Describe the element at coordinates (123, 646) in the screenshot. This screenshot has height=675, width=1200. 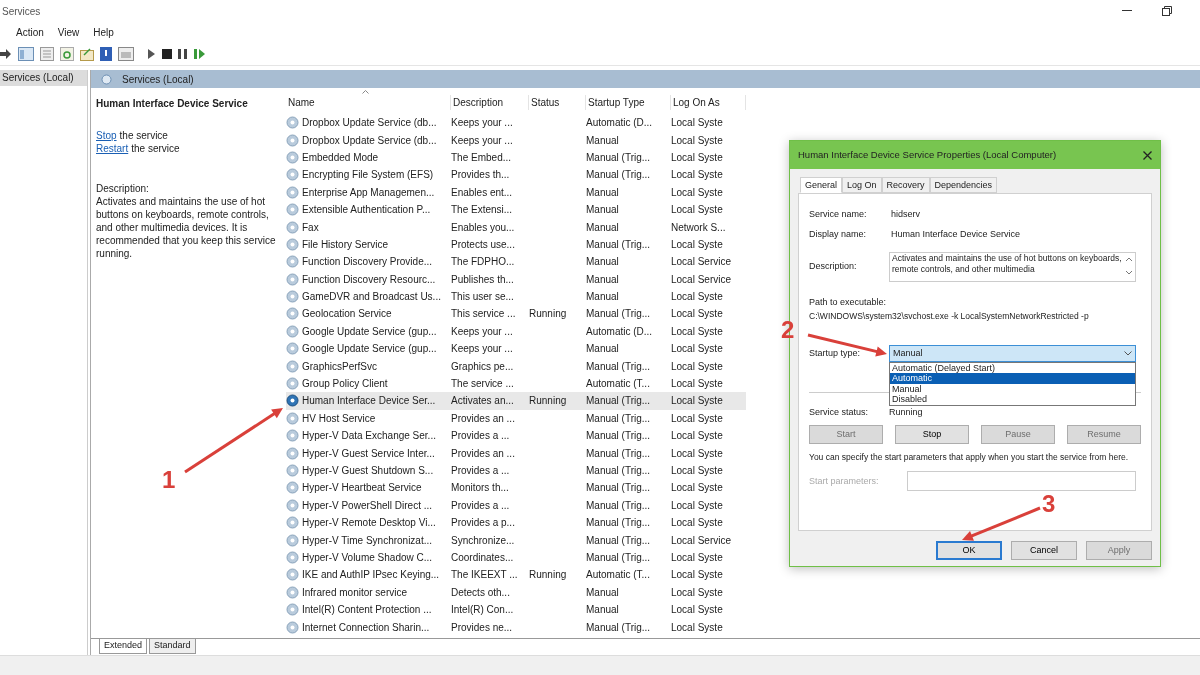
I see `view-tab: Extended` at that location.